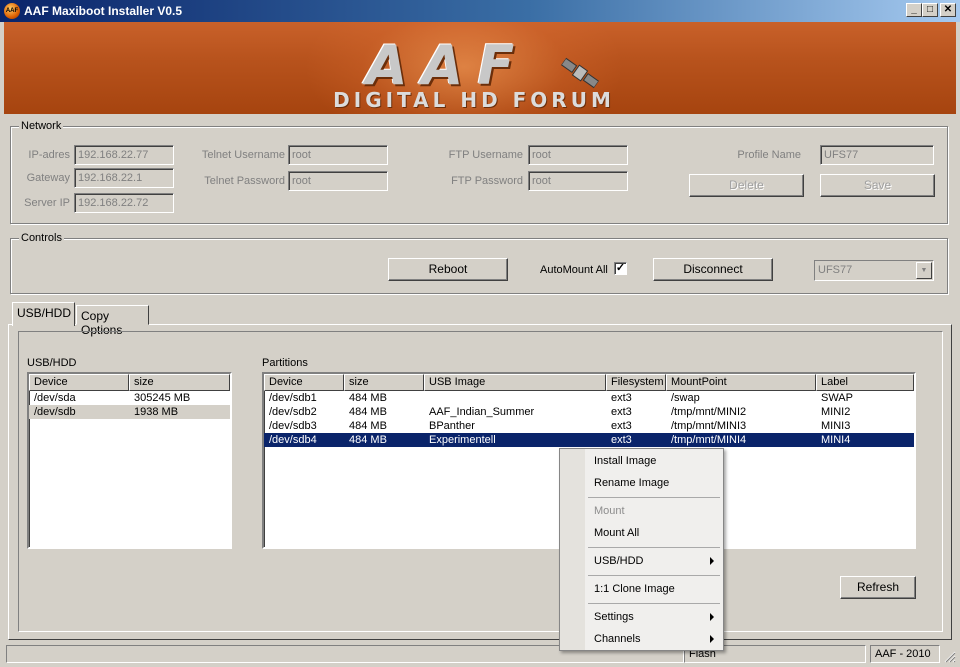  I want to click on refresh-button: Refresh, so click(878, 587).